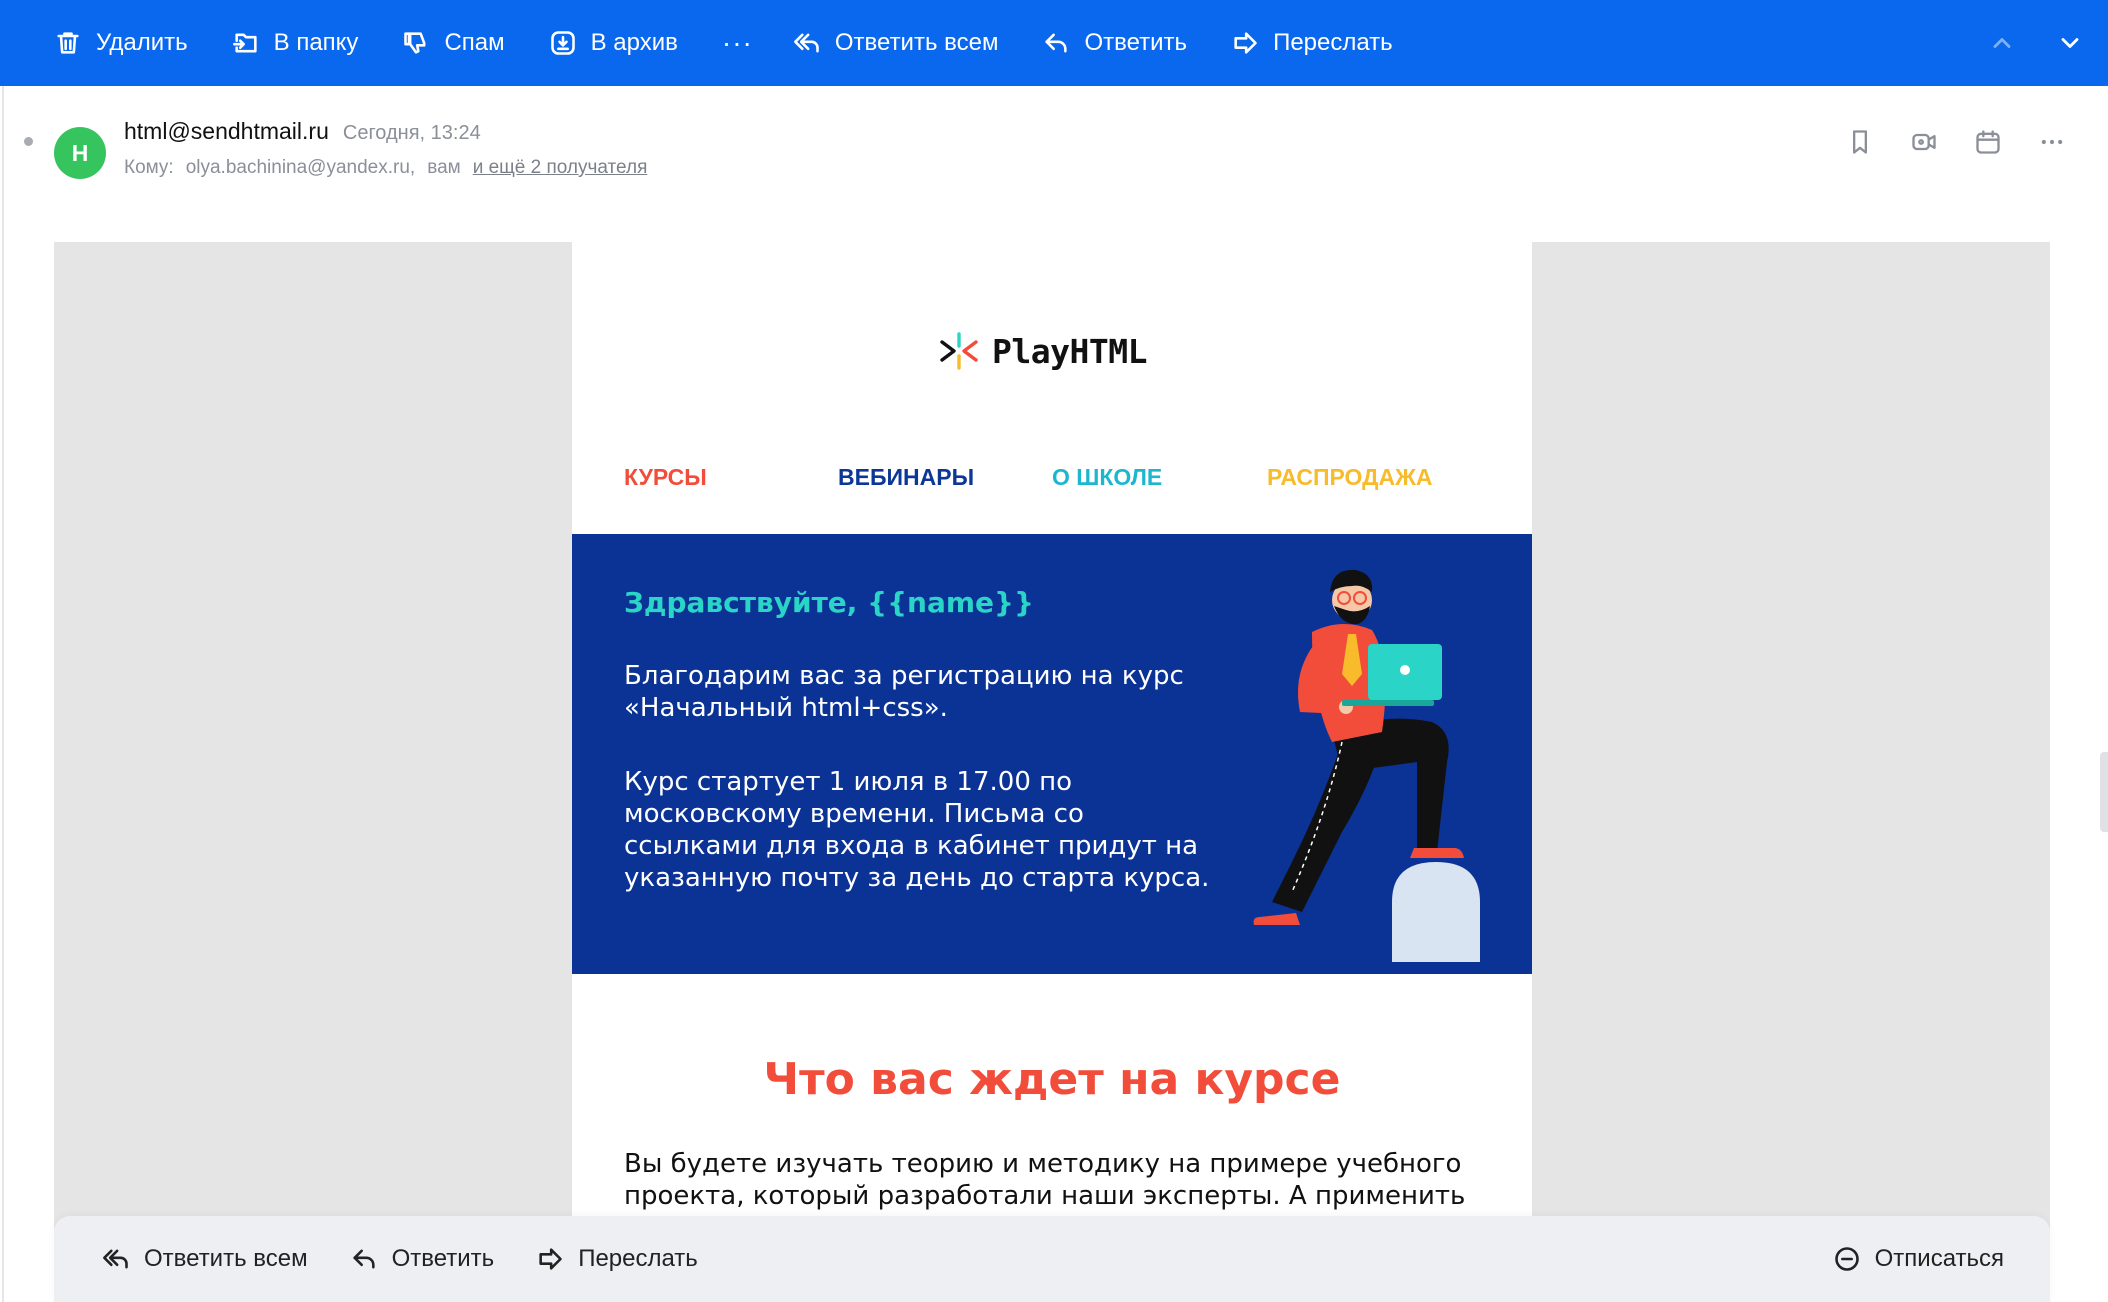  I want to click on spam-label: Спам, so click(474, 42).